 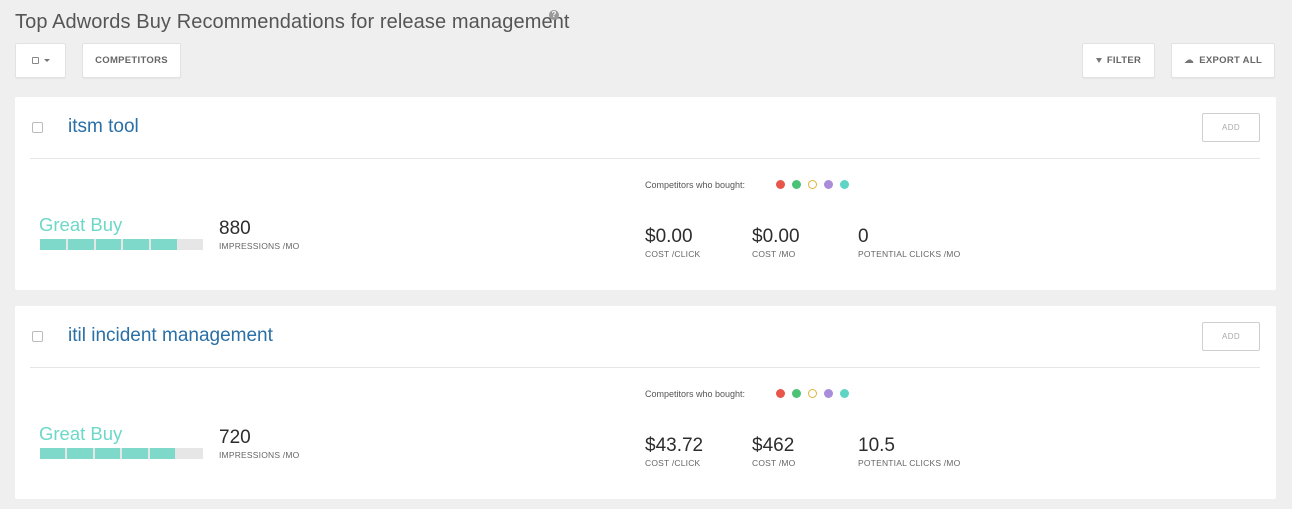 What do you see at coordinates (776, 236) in the screenshot?
I see `cost-per-month-value: $0.00` at bounding box center [776, 236].